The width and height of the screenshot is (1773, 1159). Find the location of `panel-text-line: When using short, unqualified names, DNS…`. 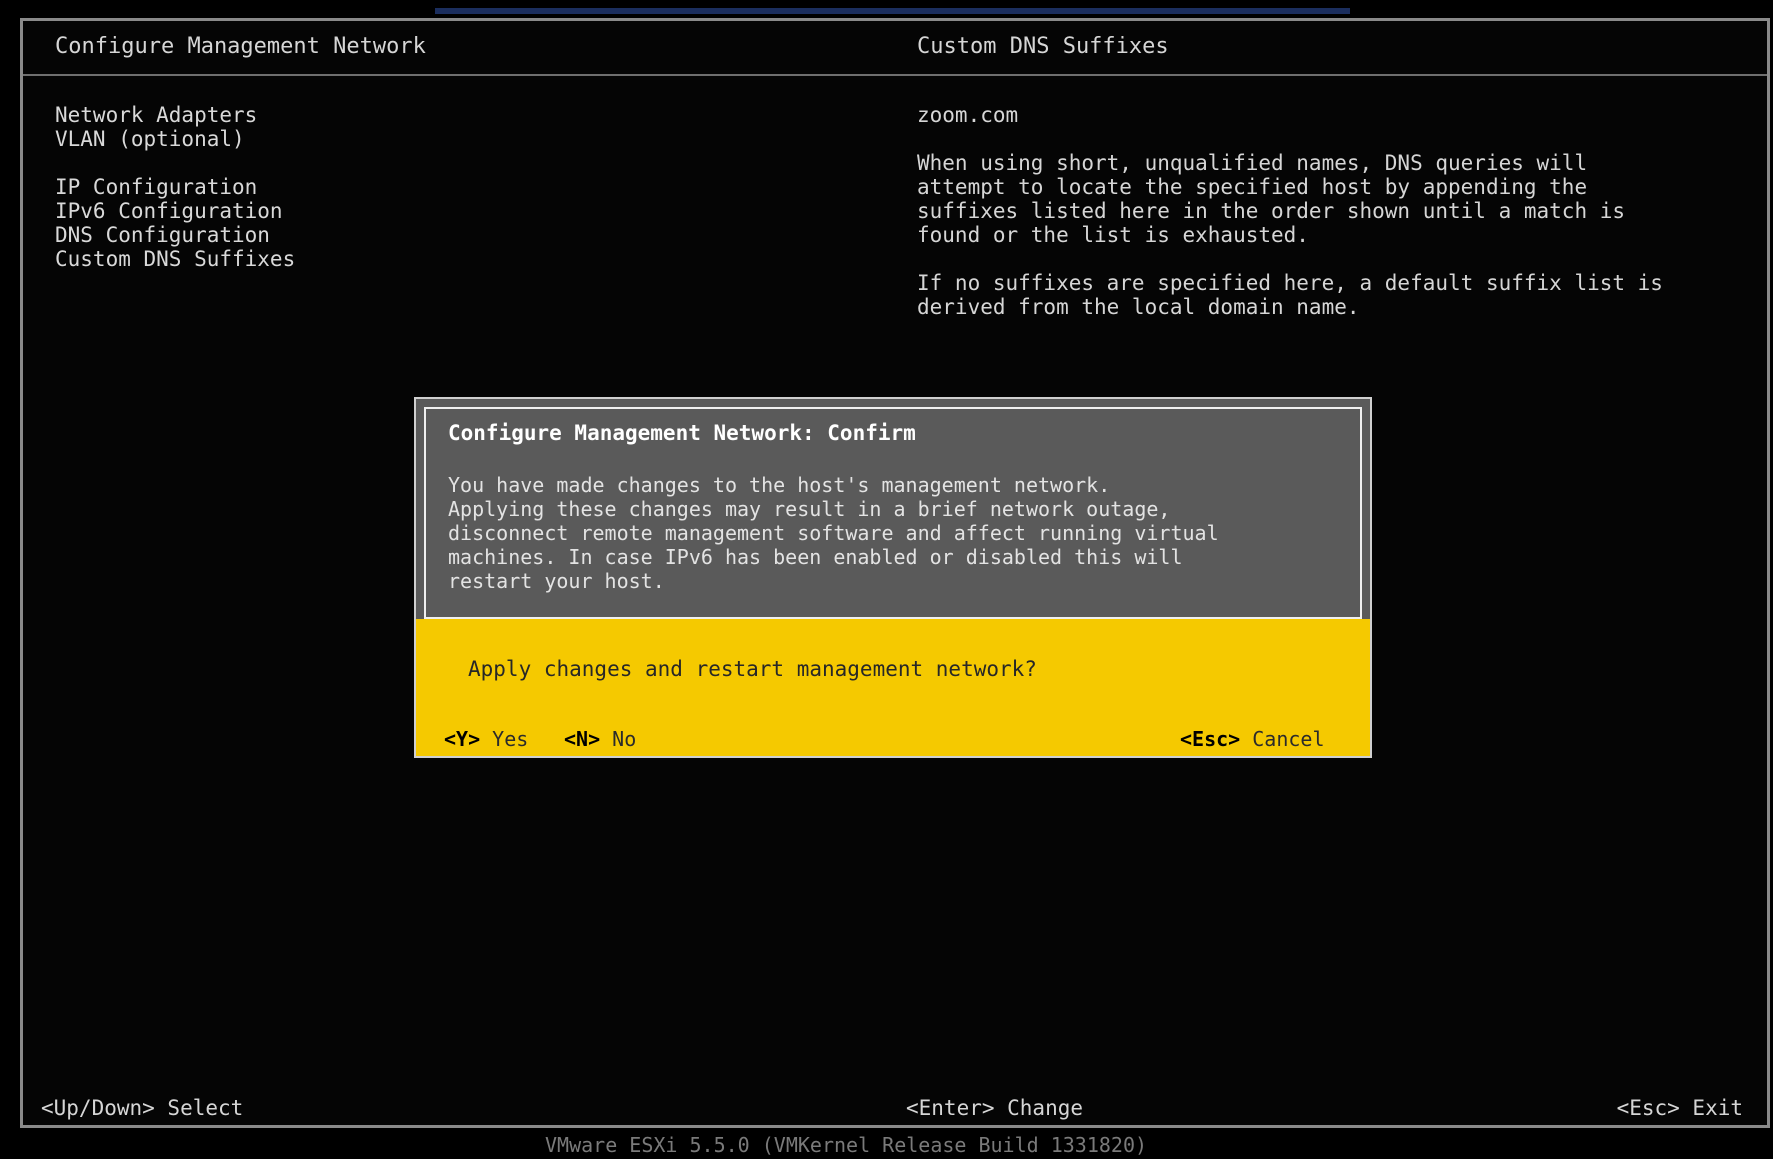

panel-text-line: When using short, unqualified names, DNS… is located at coordinates (1252, 163).